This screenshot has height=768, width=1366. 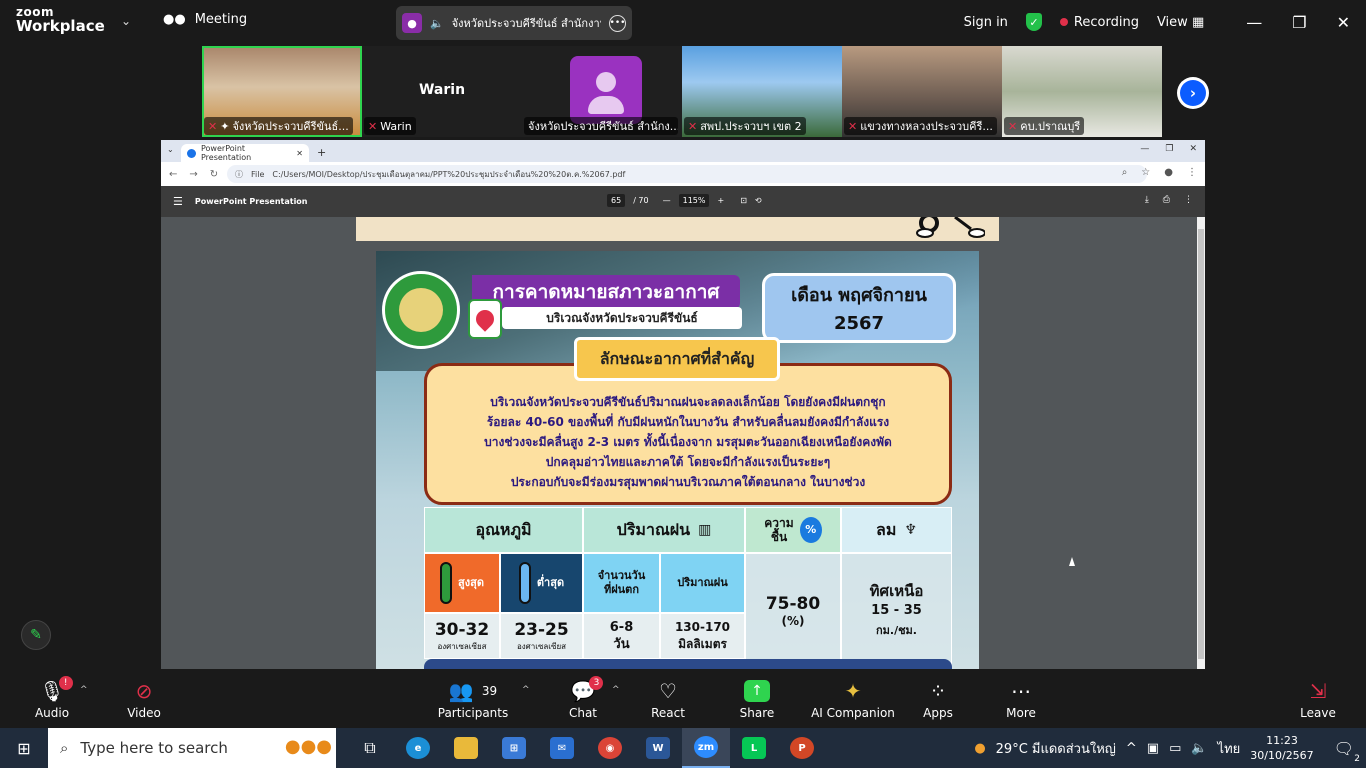 What do you see at coordinates (1125, 172) in the screenshot?
I see `zoom-icon: ⌕` at bounding box center [1125, 172].